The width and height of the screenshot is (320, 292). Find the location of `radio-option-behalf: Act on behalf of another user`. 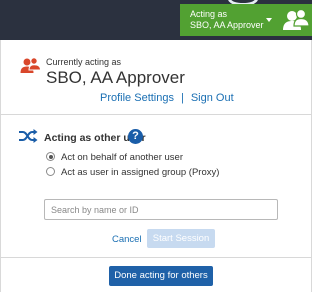

radio-option-behalf: Act on behalf of another user is located at coordinates (114, 157).